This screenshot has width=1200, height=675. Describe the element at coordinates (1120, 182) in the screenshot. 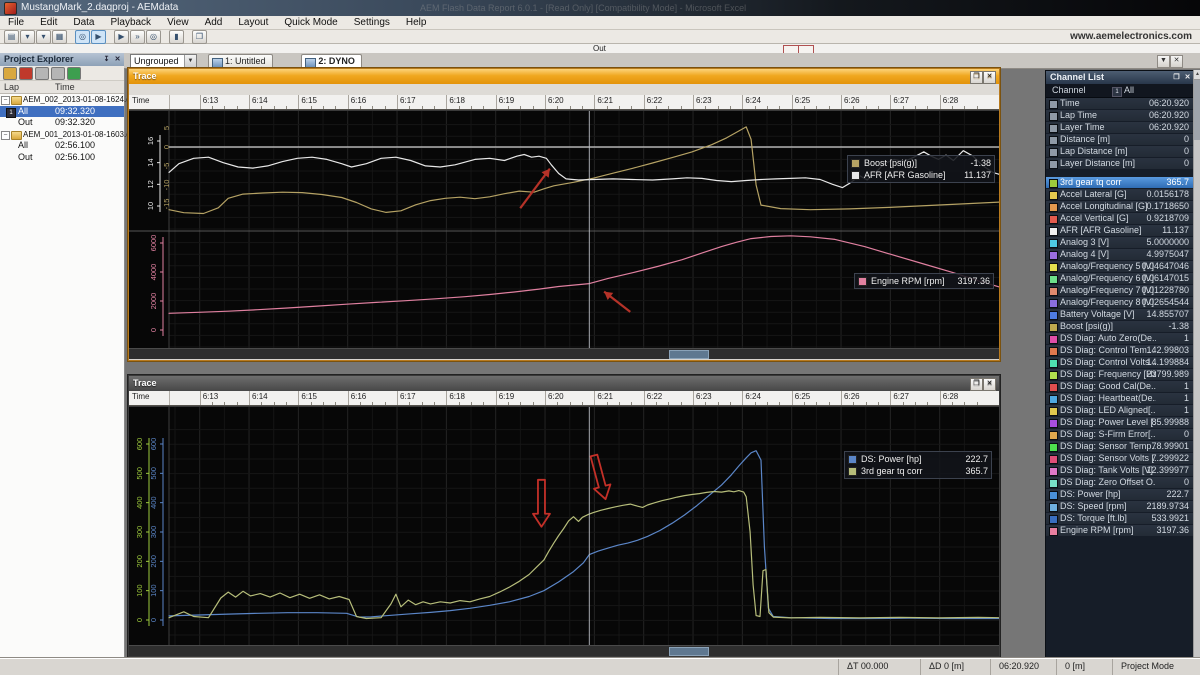

I see `channel-row: 3rd gear tq corr 365.7` at that location.